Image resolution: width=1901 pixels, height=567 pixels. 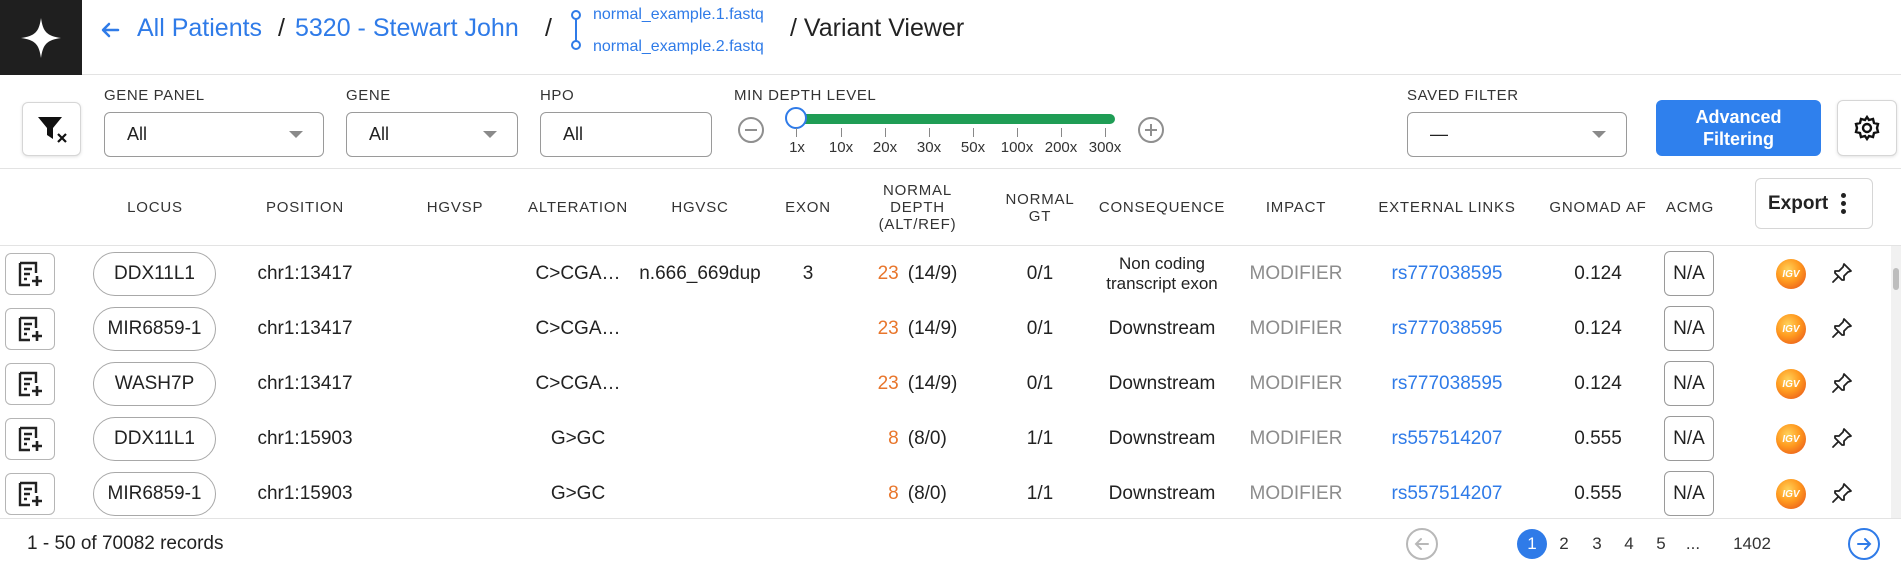 What do you see at coordinates (41, 37) in the screenshot?
I see `app-logo` at bounding box center [41, 37].